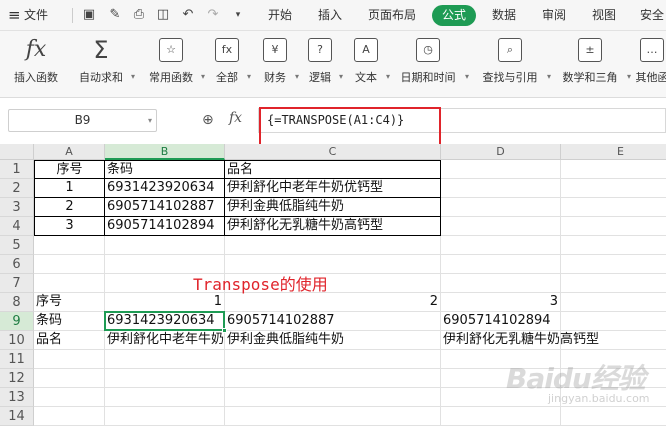 The height and width of the screenshot is (426, 666). I want to click on file-menu: 文件, so click(36, 15).